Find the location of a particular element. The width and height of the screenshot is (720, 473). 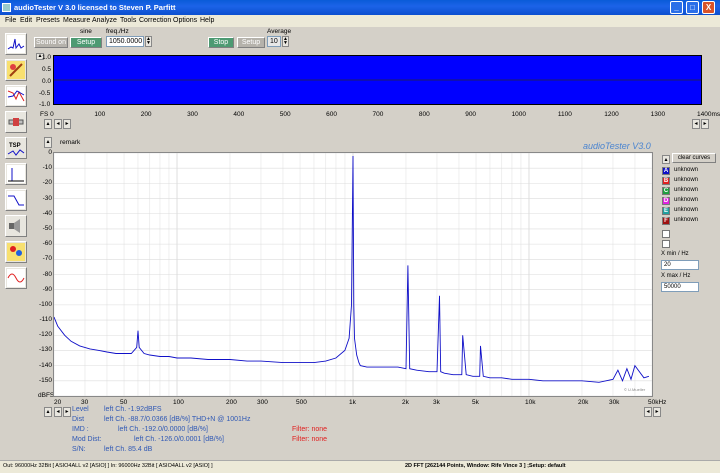

waveform-tool is located at coordinates (16, 278).